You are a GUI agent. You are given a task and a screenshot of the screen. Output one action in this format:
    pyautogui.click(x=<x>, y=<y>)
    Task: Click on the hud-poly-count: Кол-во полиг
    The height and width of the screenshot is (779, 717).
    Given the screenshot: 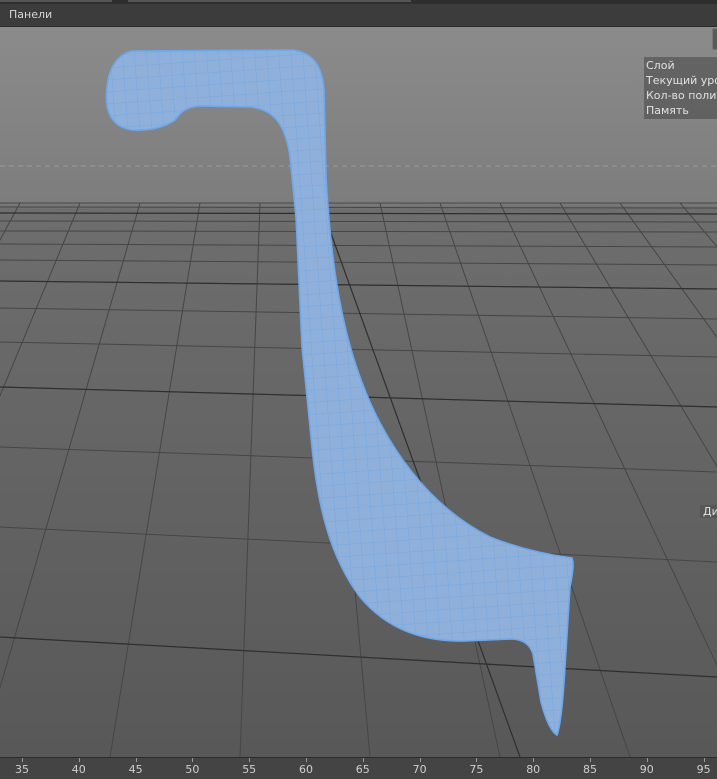 What is the action you would take?
    pyautogui.click(x=681, y=95)
    